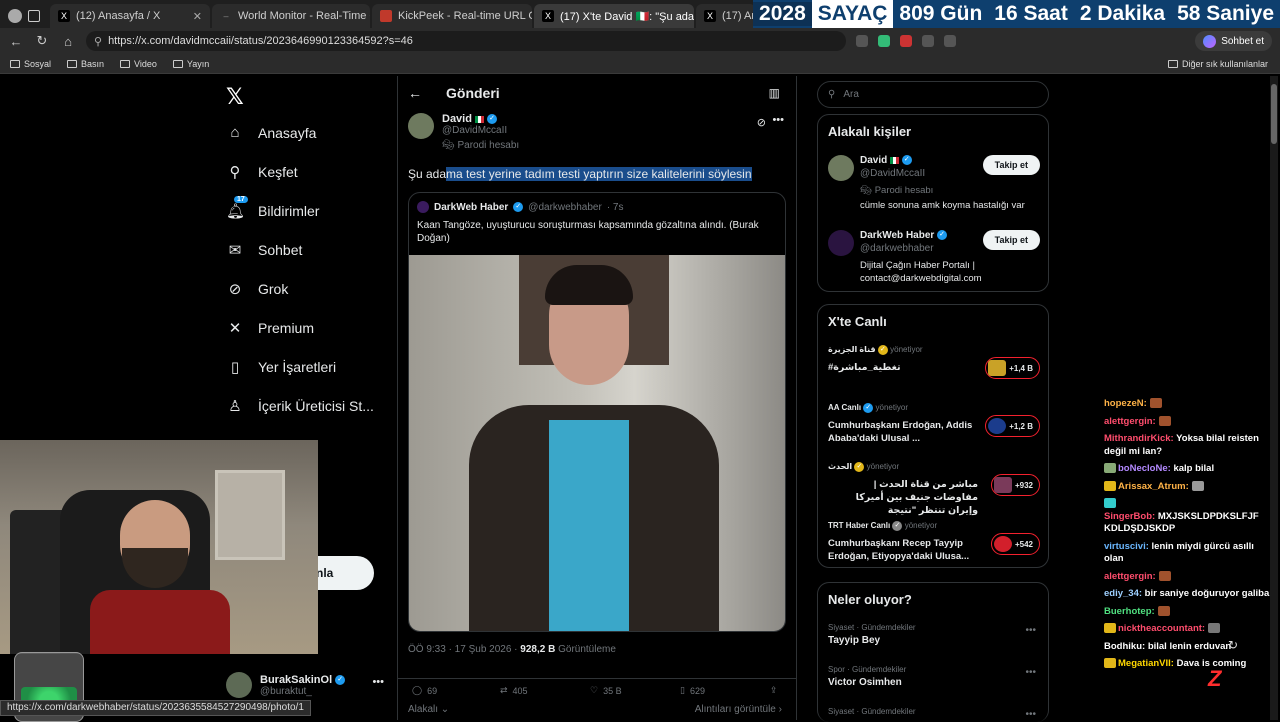  I want to click on nav-anasayfa: ⌂ Anasayfa, so click(271, 132).